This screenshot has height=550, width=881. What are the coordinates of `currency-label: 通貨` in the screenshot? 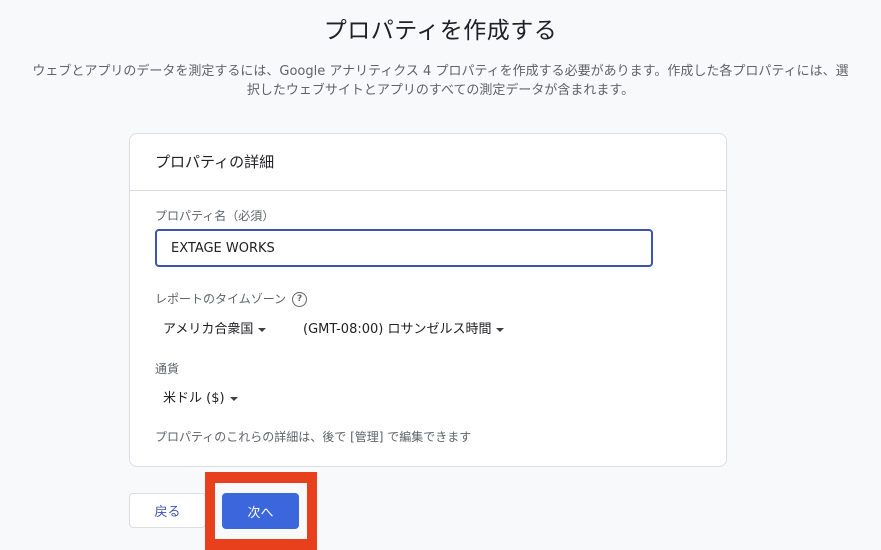 It's located at (167, 369).